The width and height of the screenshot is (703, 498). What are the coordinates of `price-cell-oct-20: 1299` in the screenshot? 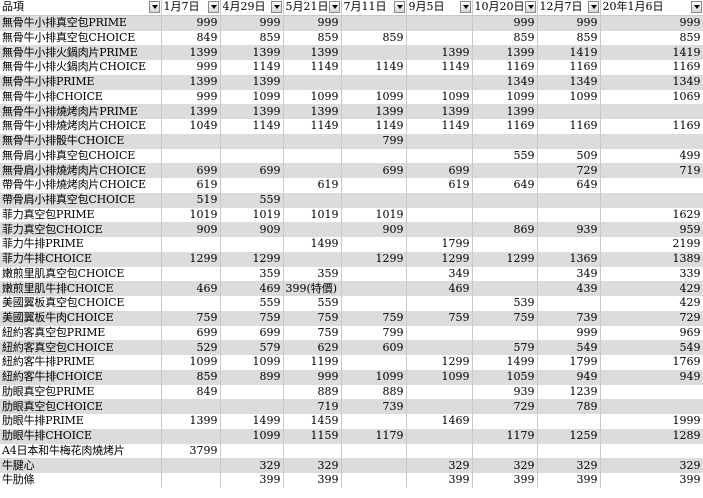 It's located at (505, 259).